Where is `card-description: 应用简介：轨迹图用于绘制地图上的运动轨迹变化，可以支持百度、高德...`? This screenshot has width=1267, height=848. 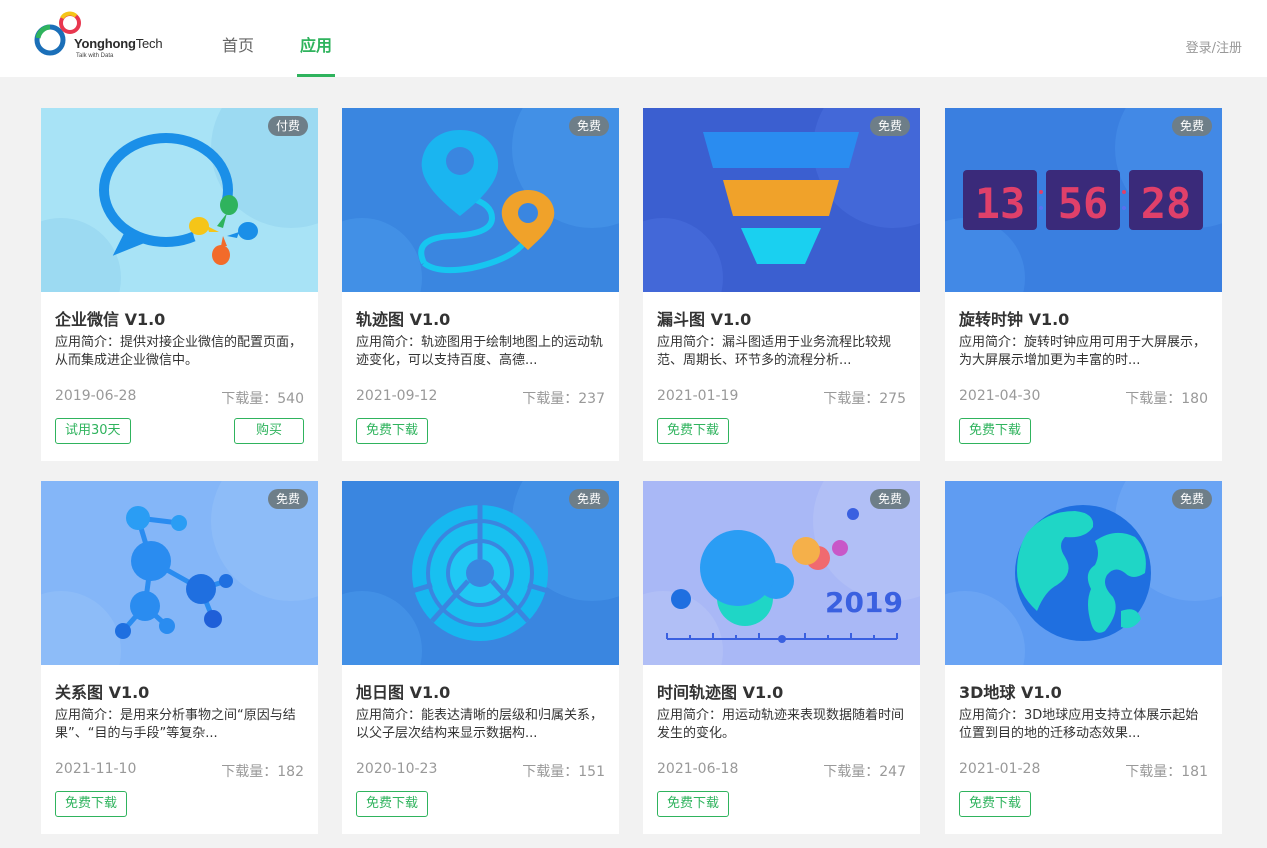
card-description: 应用简介：轨迹图用于绘制地图上的运动轨迹变化，可以支持百度、高德... is located at coordinates (480, 351).